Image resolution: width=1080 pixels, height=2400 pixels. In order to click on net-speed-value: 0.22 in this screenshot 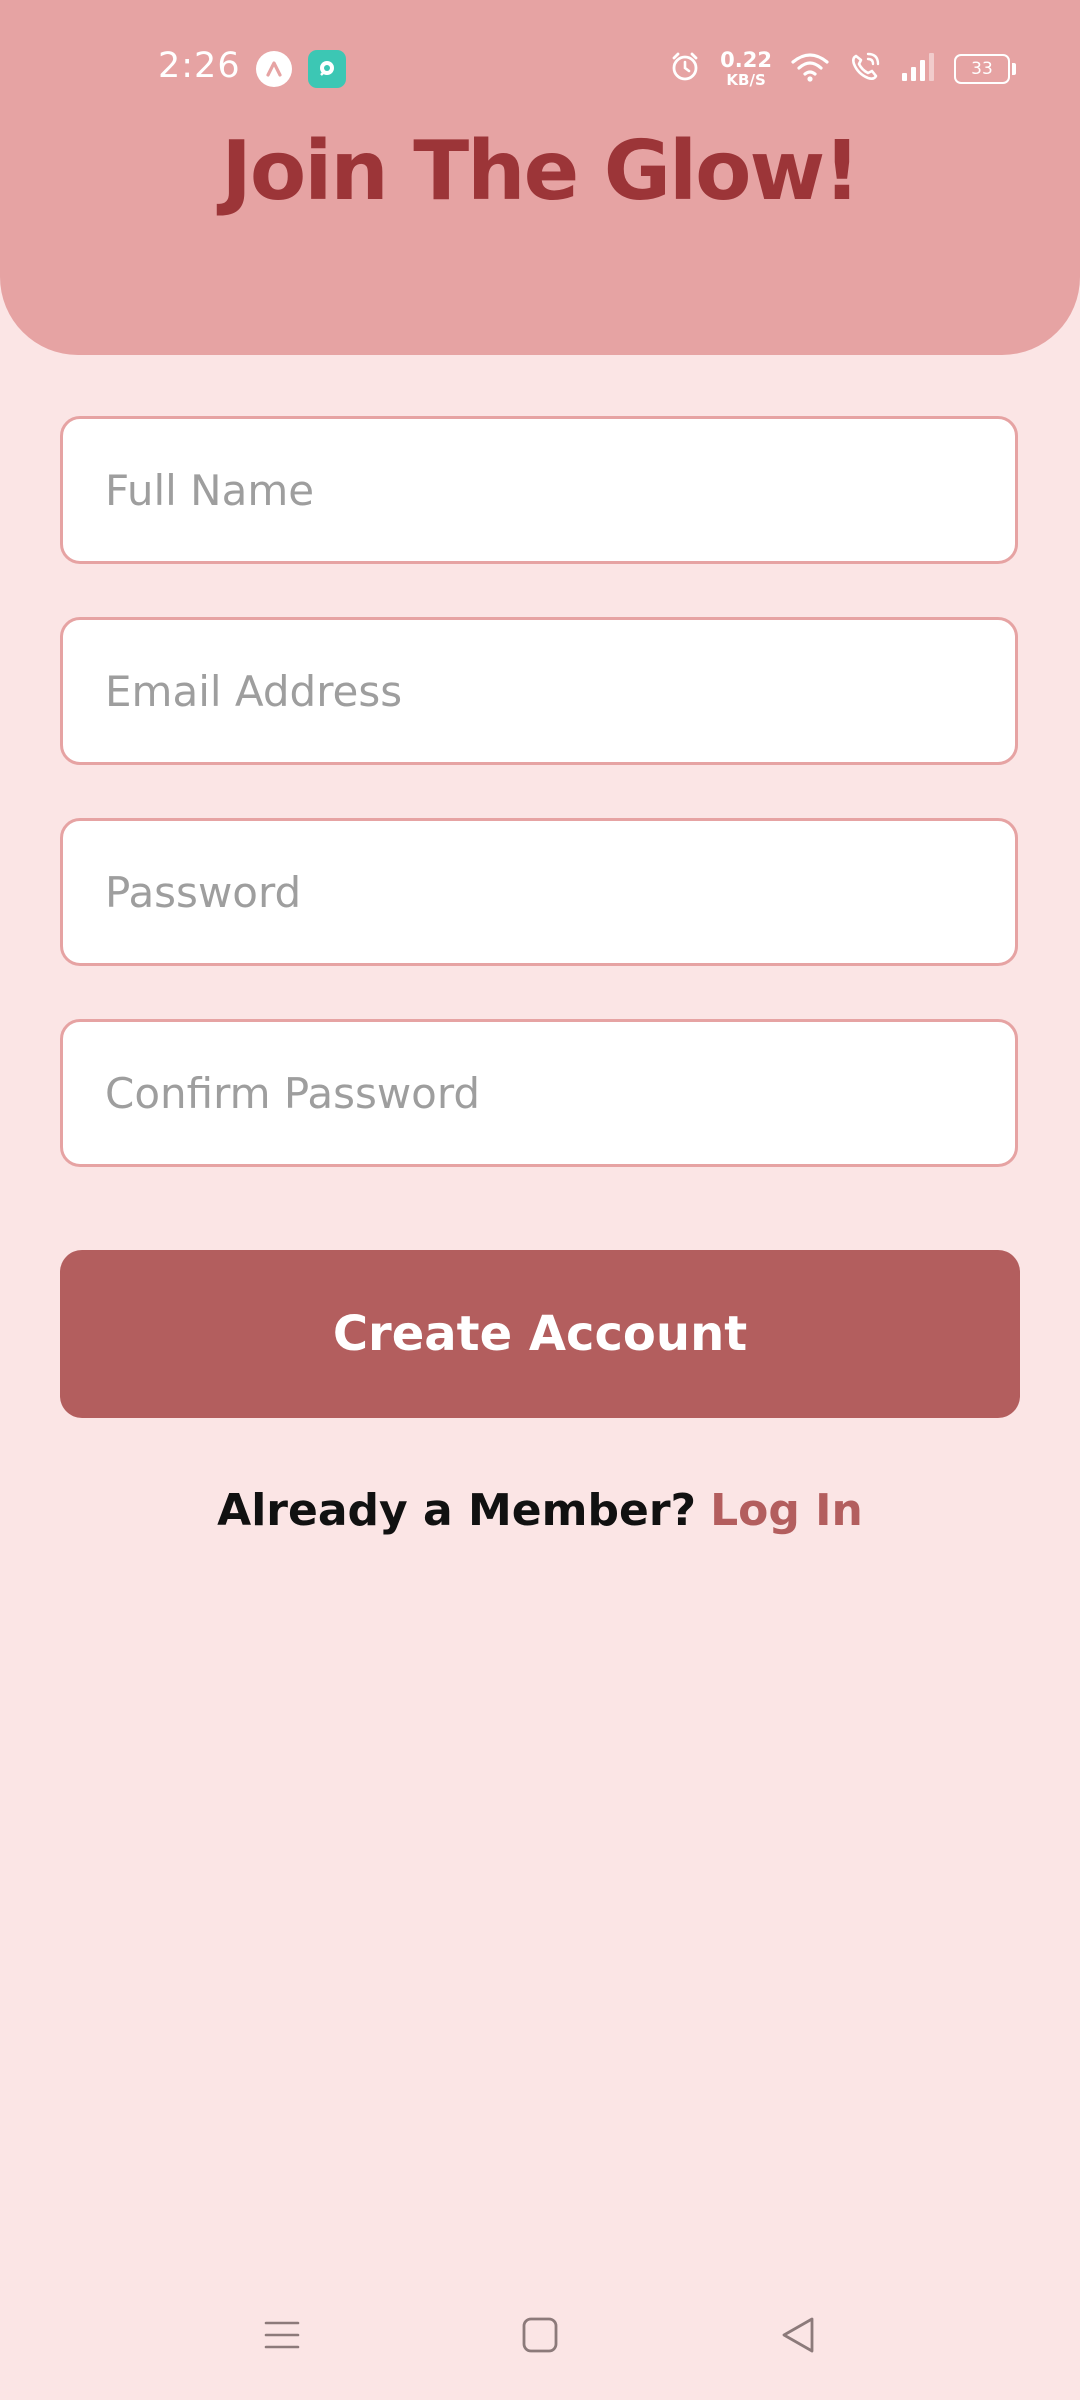, I will do `click(746, 60)`.